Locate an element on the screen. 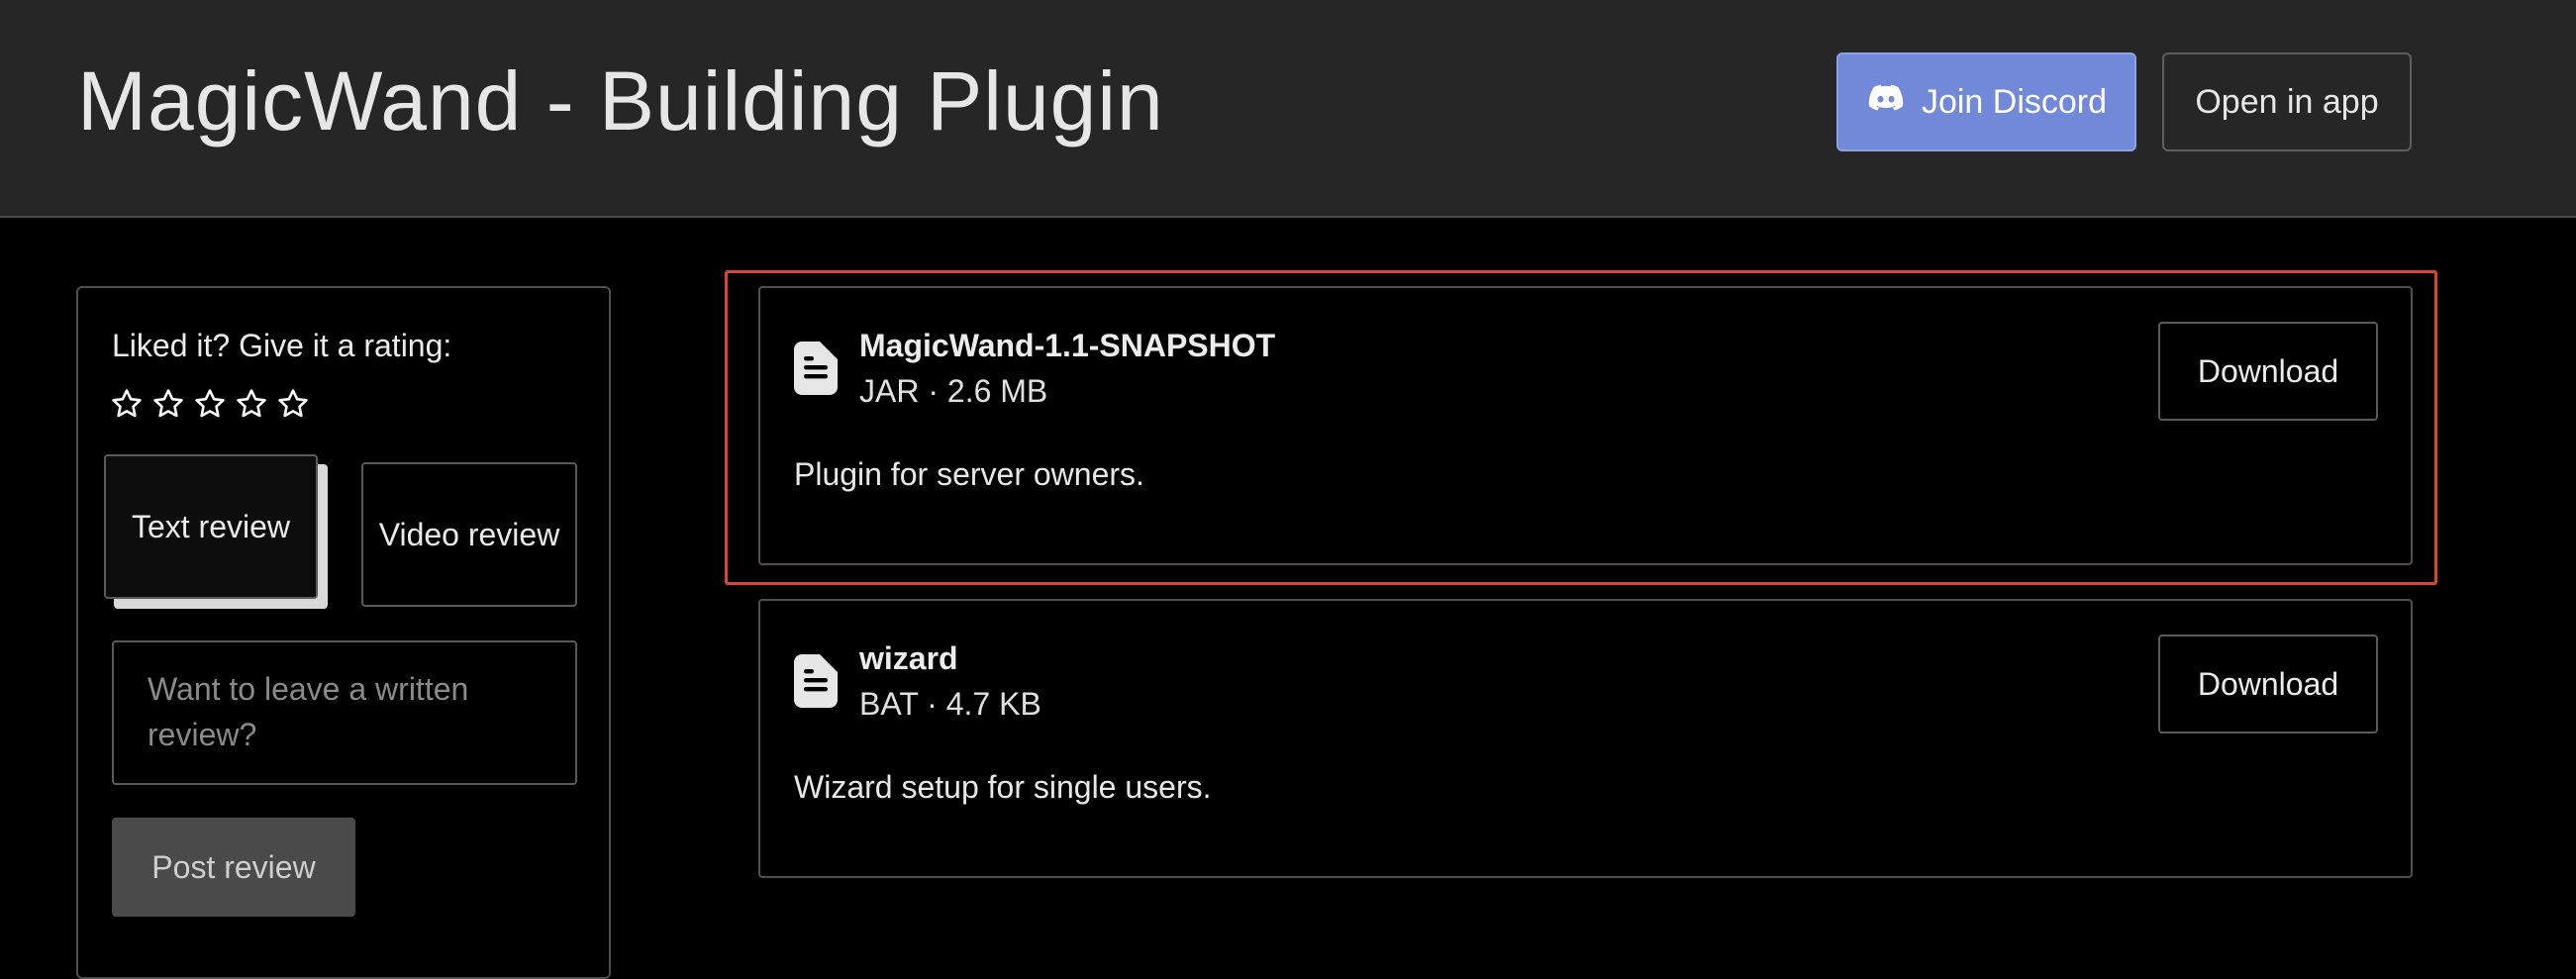 Image resolution: width=2576 pixels, height=979 pixels. file-name: wizard is located at coordinates (909, 658).